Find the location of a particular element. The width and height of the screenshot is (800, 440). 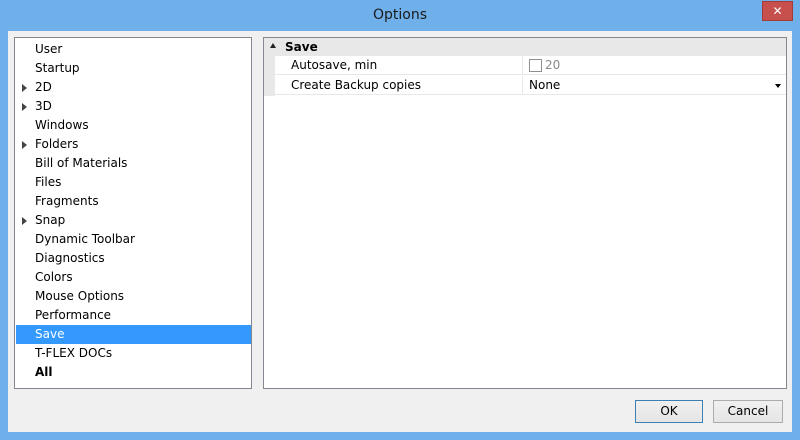

backup-copies-value: None is located at coordinates (545, 85).